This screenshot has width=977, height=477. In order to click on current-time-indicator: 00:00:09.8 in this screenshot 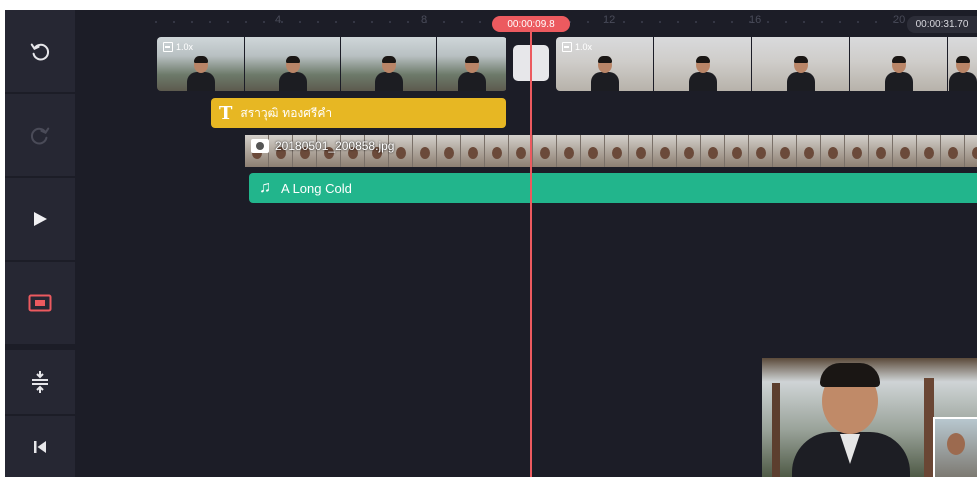, I will do `click(531, 24)`.